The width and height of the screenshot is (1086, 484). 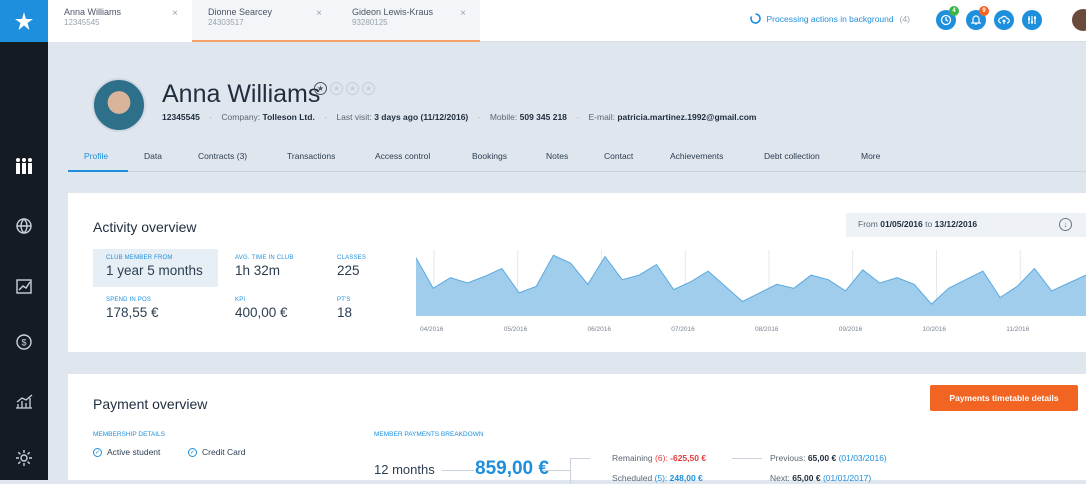 What do you see at coordinates (429, 434) in the screenshot?
I see `breakdown-label: Member payments breakdown` at bounding box center [429, 434].